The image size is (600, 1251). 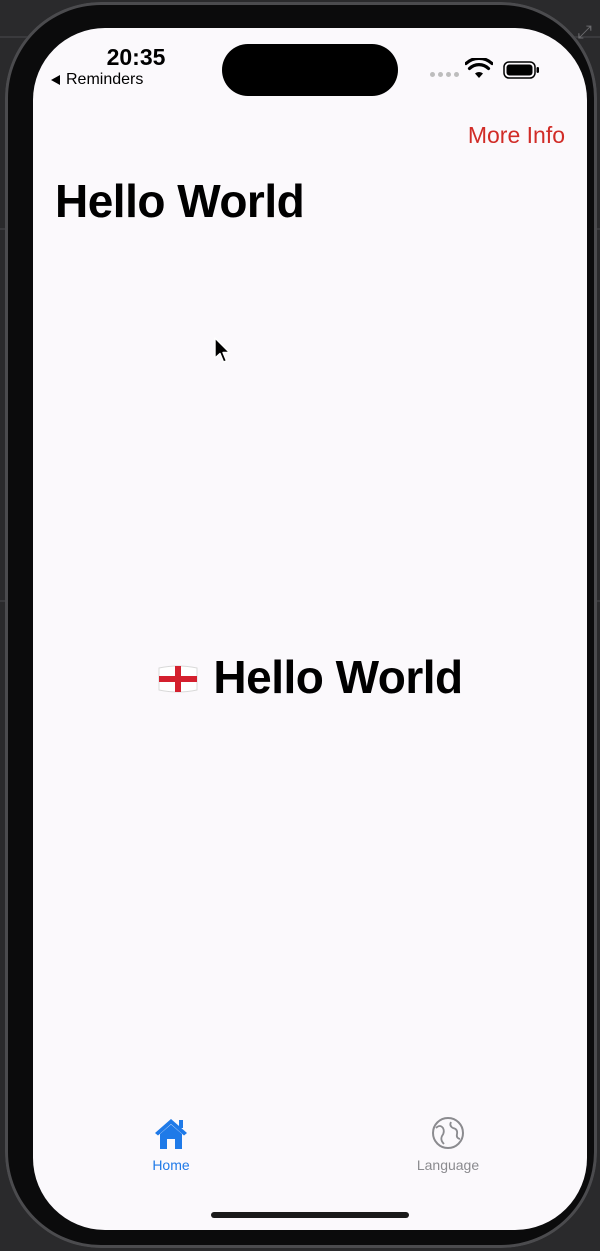 I want to click on tab-home: Home, so click(x=171, y=1144).